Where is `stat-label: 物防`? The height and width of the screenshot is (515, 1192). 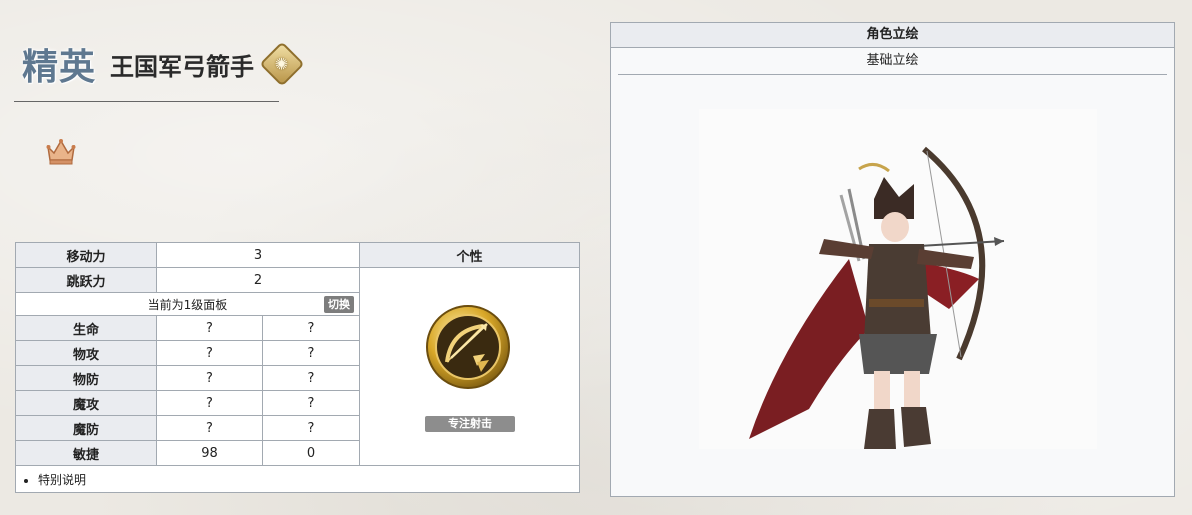 stat-label: 物防 is located at coordinates (86, 378).